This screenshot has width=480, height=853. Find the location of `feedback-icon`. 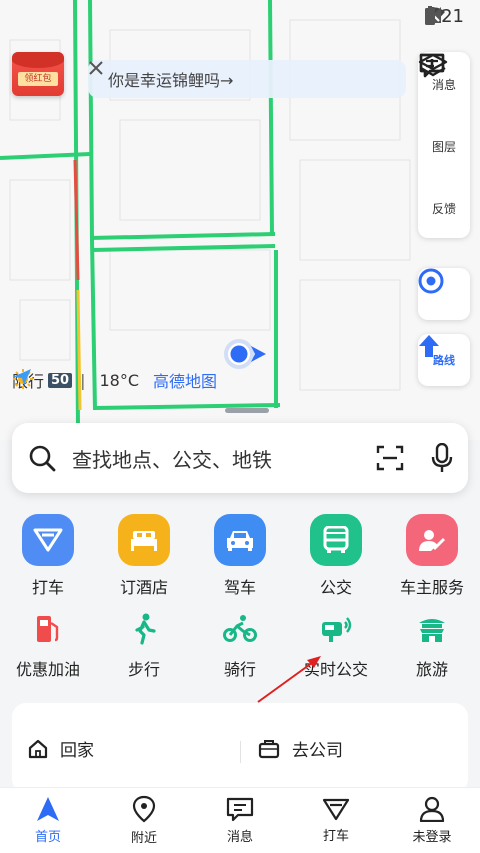

feedback-icon is located at coordinates (432, 65).